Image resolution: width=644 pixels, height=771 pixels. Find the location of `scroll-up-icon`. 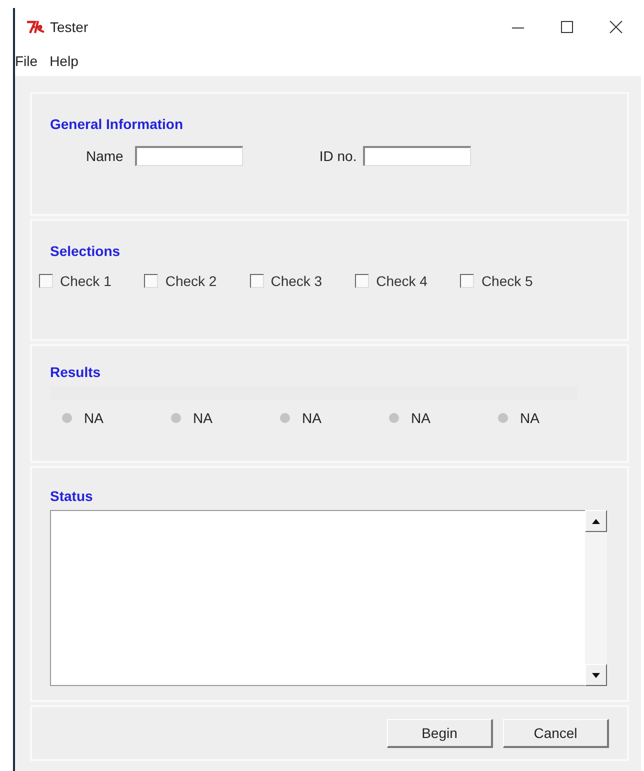

scroll-up-icon is located at coordinates (596, 521).